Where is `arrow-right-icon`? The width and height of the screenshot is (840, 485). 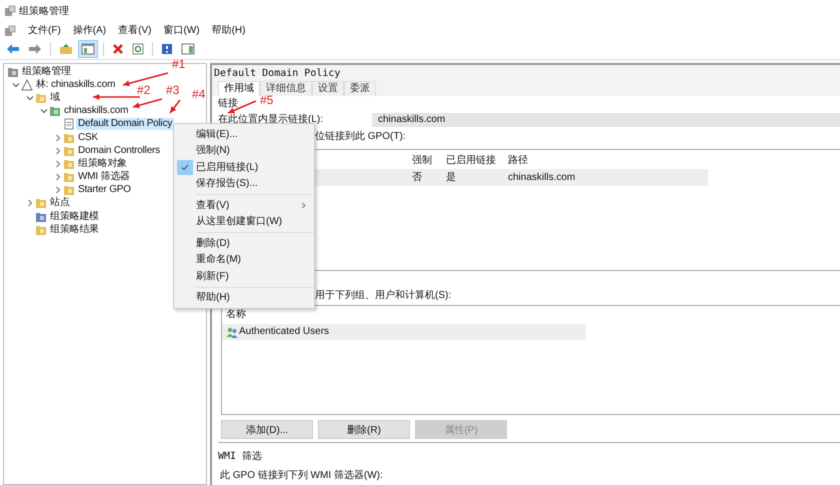 arrow-right-icon is located at coordinates (35, 49).